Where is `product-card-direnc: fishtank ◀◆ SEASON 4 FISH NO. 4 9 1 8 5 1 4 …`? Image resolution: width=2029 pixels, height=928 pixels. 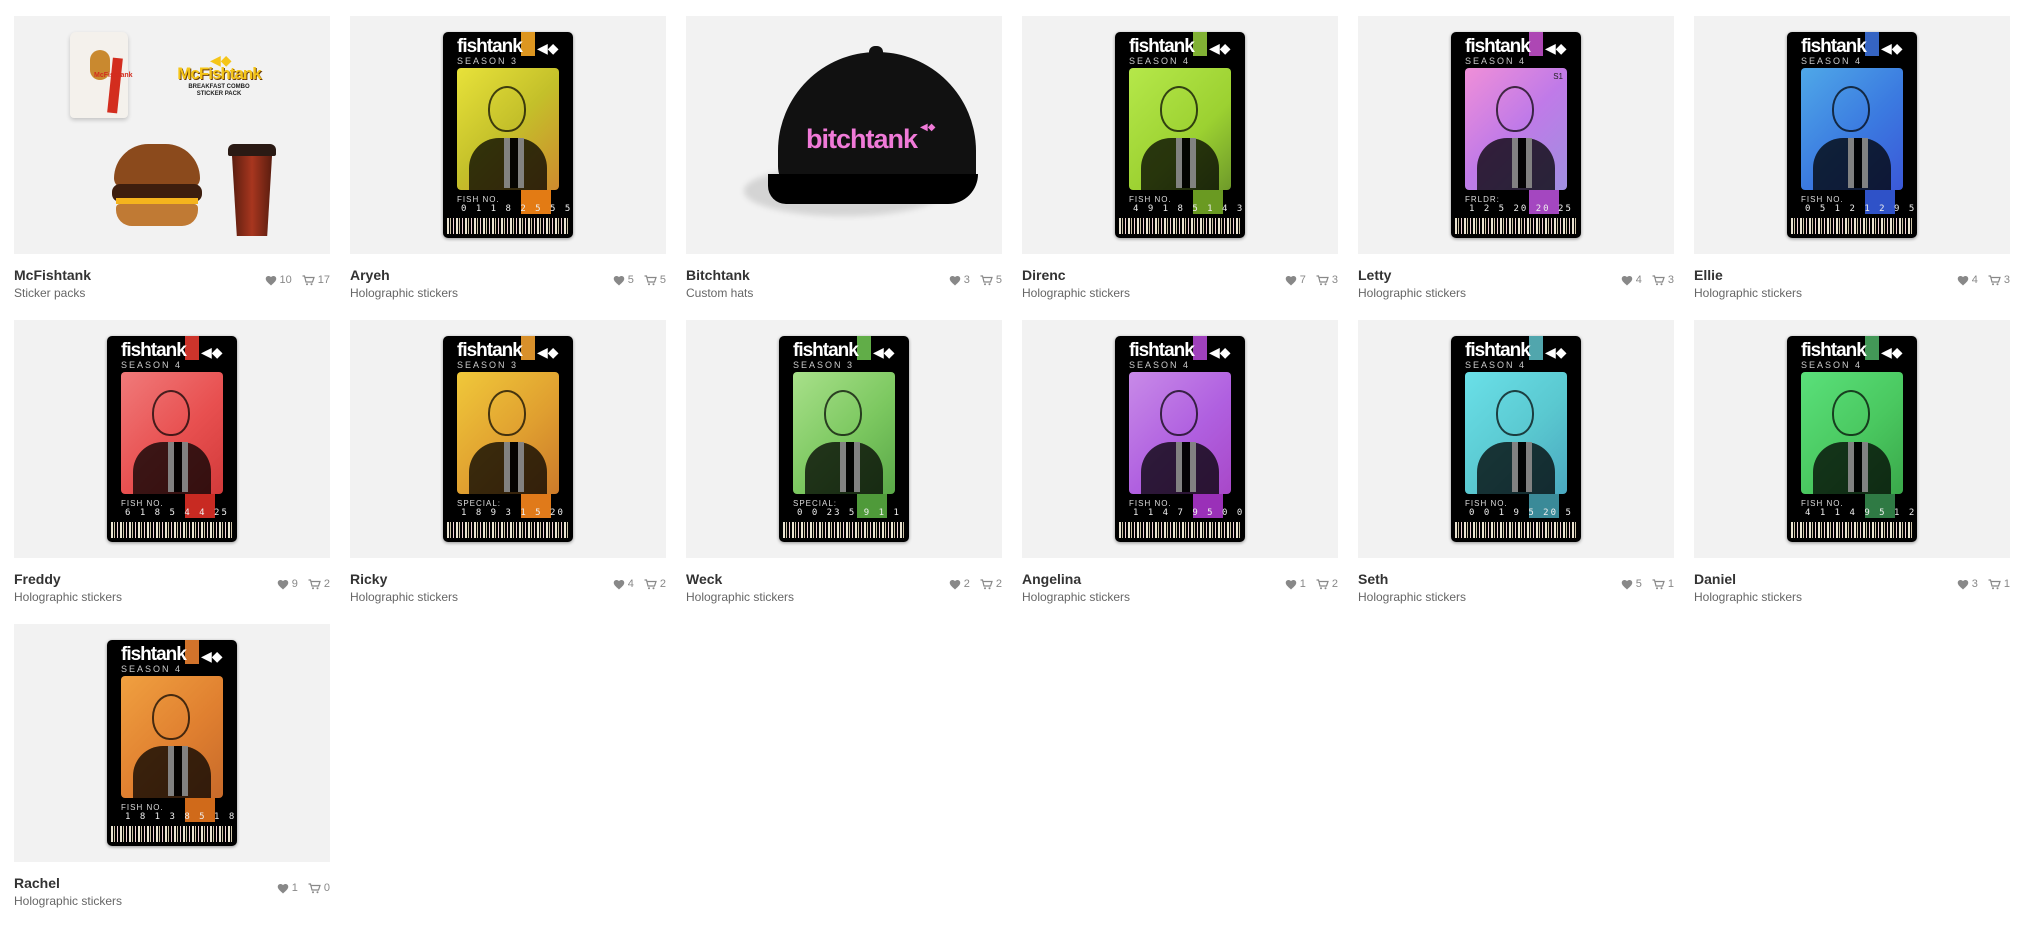 product-card-direnc: fishtank ◀◆ SEASON 4 FISH NO. 4 9 1 8 5 1 4 … is located at coordinates (1180, 168).